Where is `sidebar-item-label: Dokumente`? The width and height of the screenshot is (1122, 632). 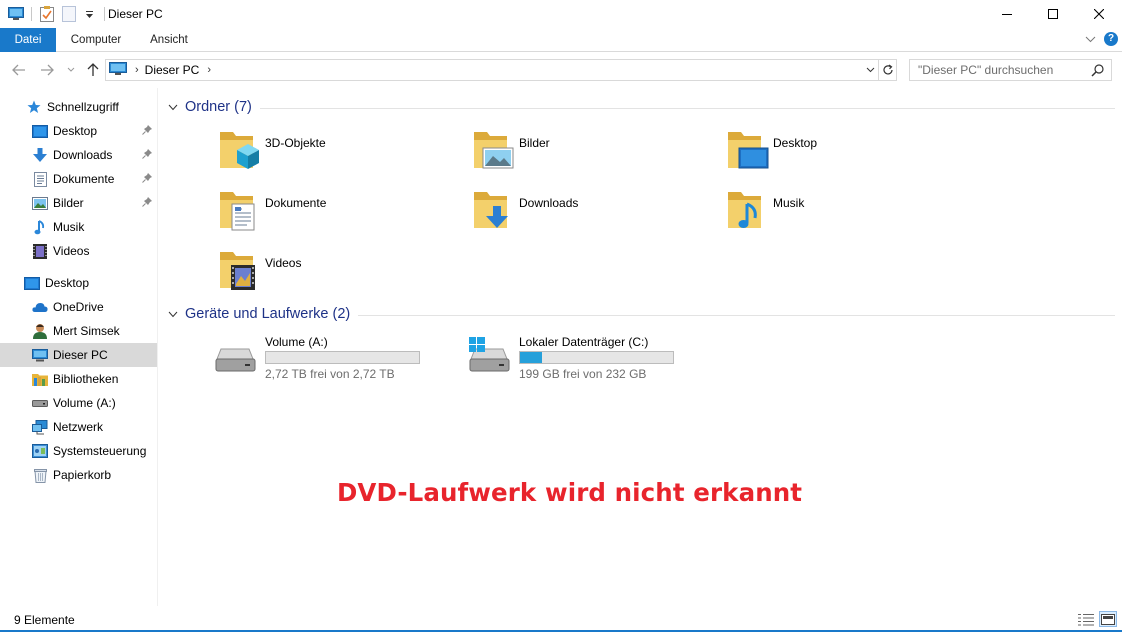 sidebar-item-label: Dokumente is located at coordinates (84, 179).